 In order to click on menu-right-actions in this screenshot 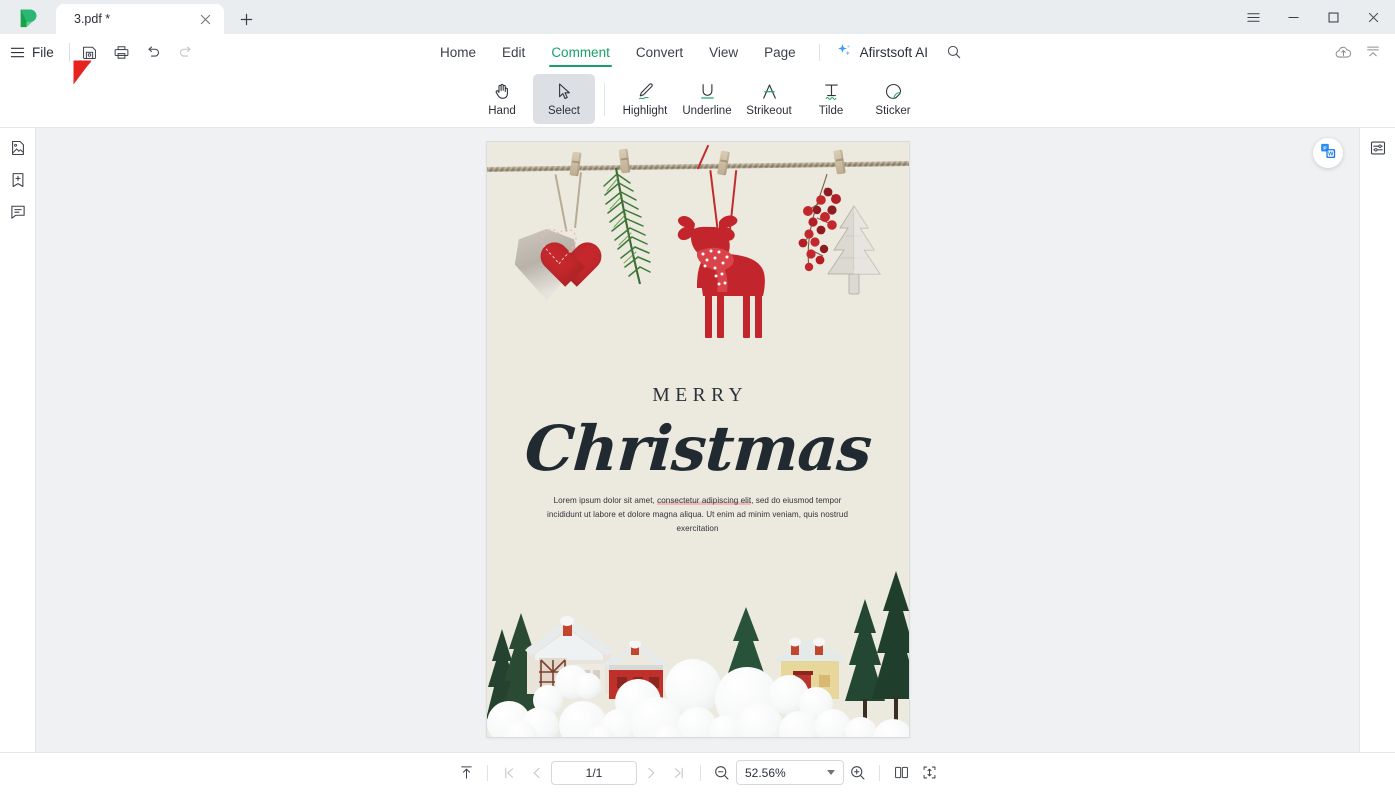, I will do `click(1362, 52)`.